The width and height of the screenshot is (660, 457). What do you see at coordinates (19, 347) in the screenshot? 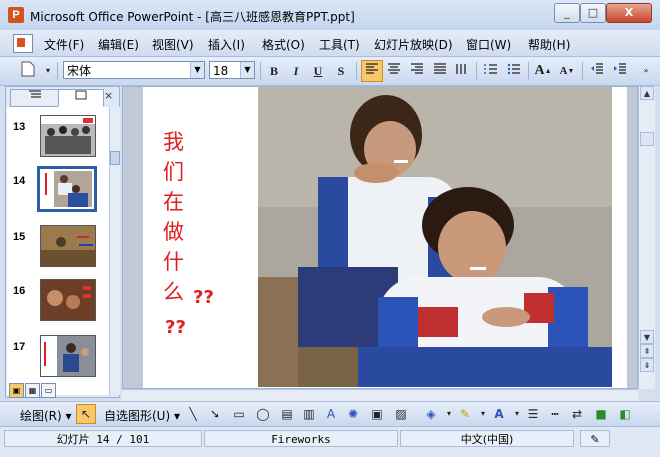
I see `slide-number: 17` at bounding box center [19, 347].